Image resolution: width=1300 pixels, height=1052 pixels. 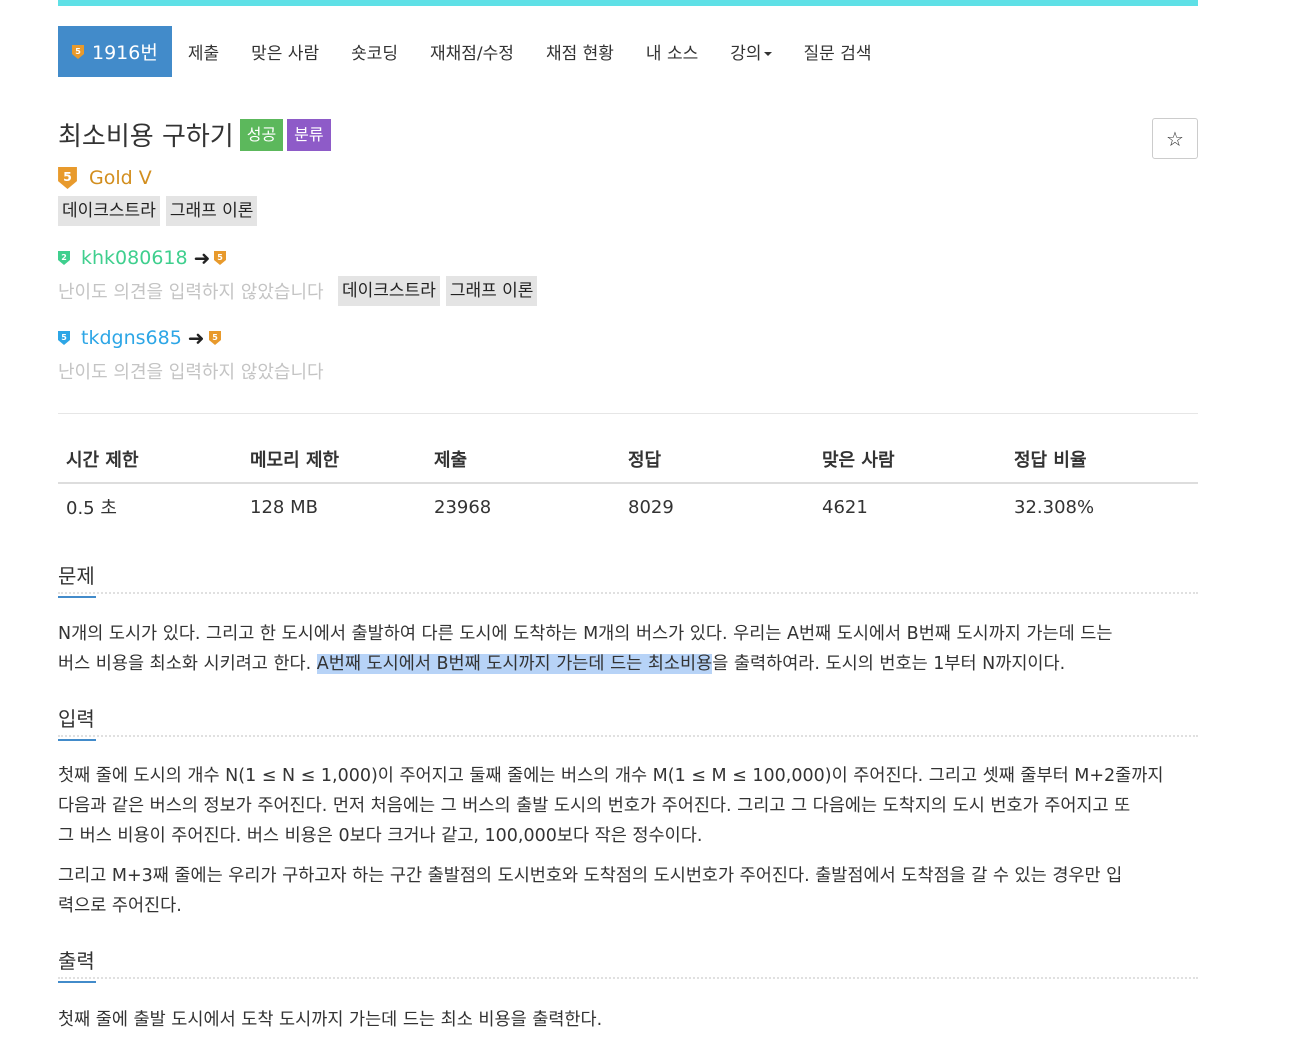 What do you see at coordinates (717, 461) in the screenshot?
I see `table-header: 정답` at bounding box center [717, 461].